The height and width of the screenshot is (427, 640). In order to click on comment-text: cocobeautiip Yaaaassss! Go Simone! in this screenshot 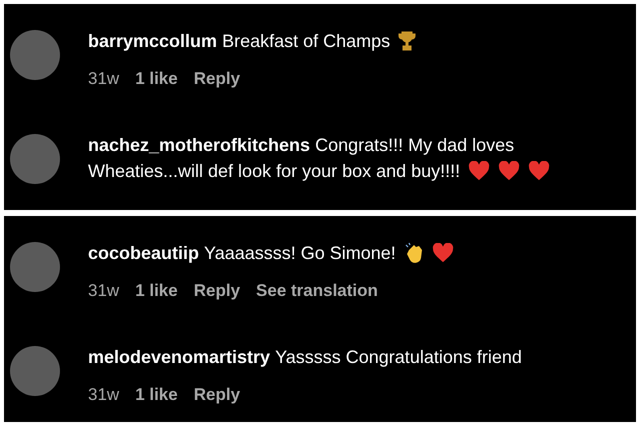, I will do `click(242, 253)`.